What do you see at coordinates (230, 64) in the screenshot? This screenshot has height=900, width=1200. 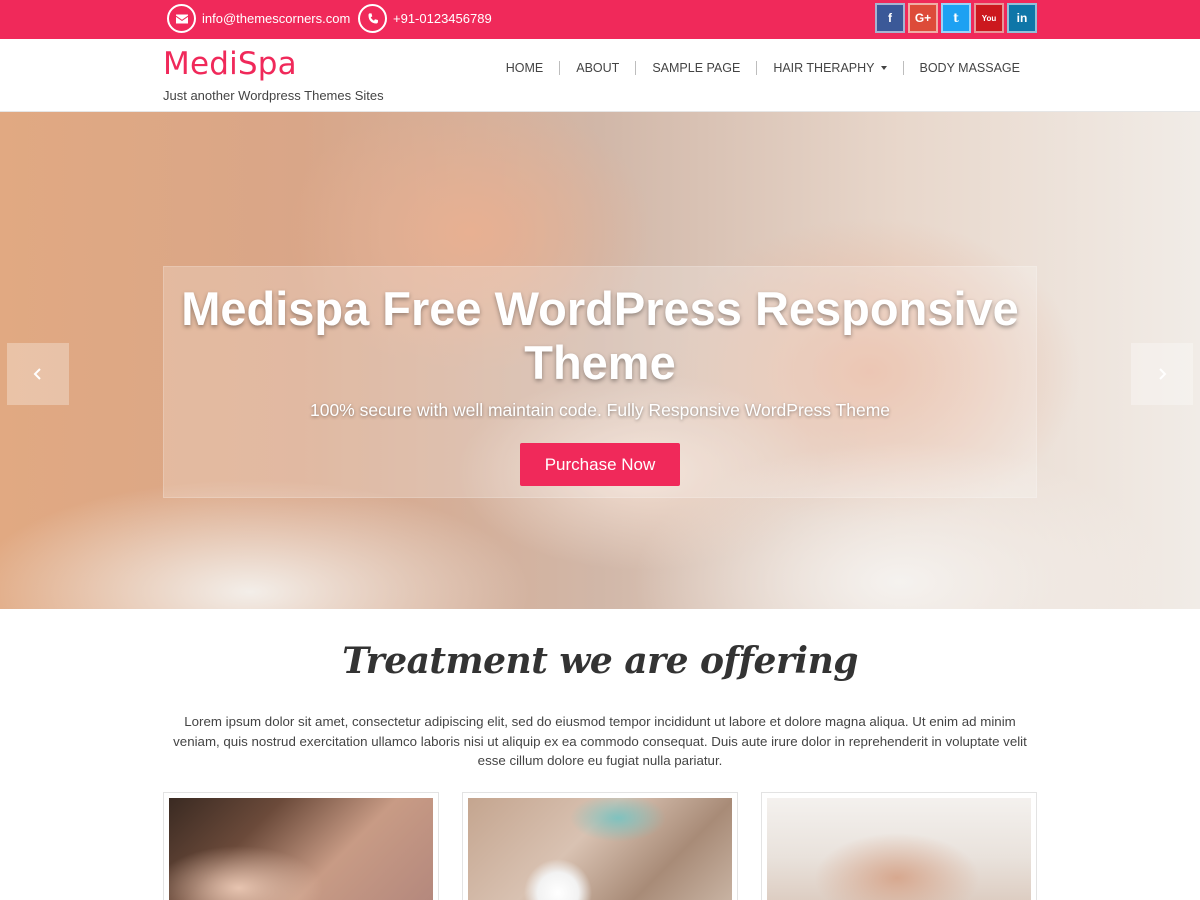 I see `site-title: MediSpa` at bounding box center [230, 64].